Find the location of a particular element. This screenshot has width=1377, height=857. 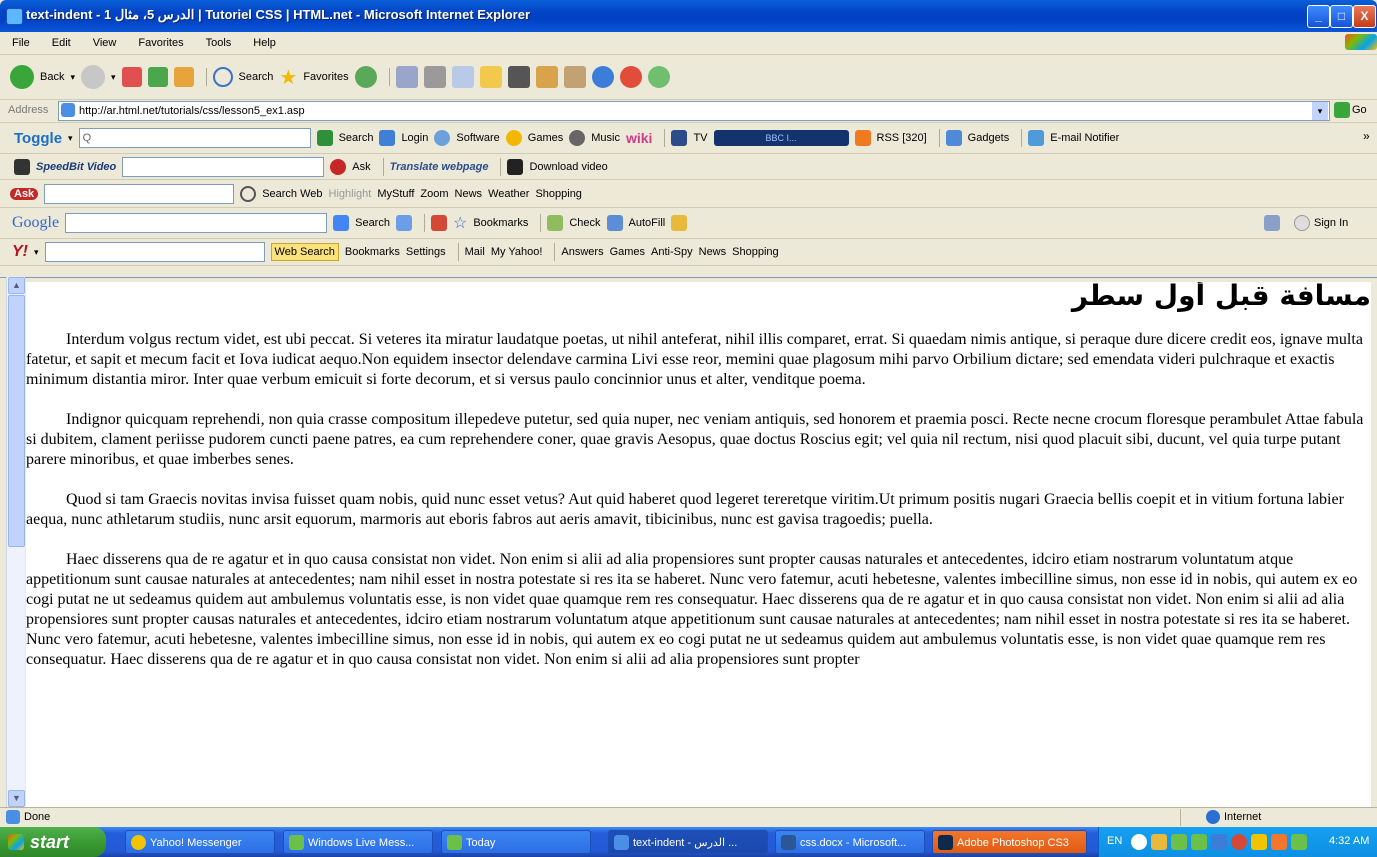

yahoo-dropdown-icon: ▾ is located at coordinates (36, 252).